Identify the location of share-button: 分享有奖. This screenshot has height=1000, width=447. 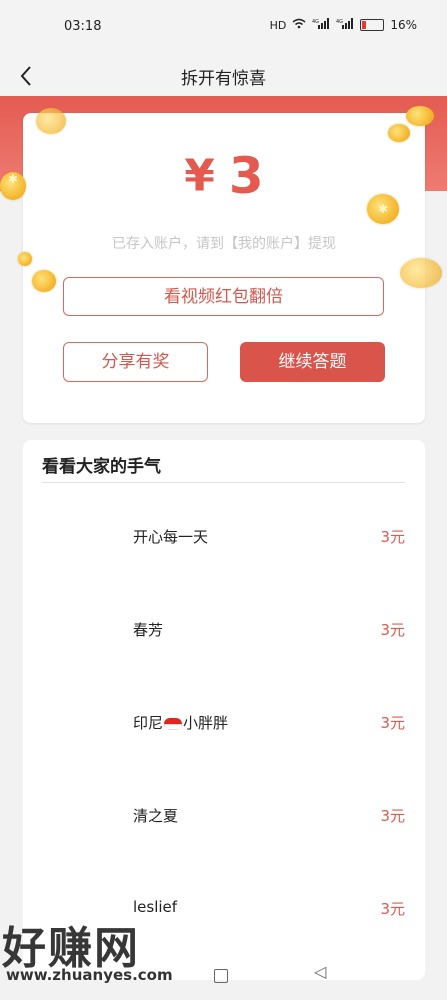
(135, 362).